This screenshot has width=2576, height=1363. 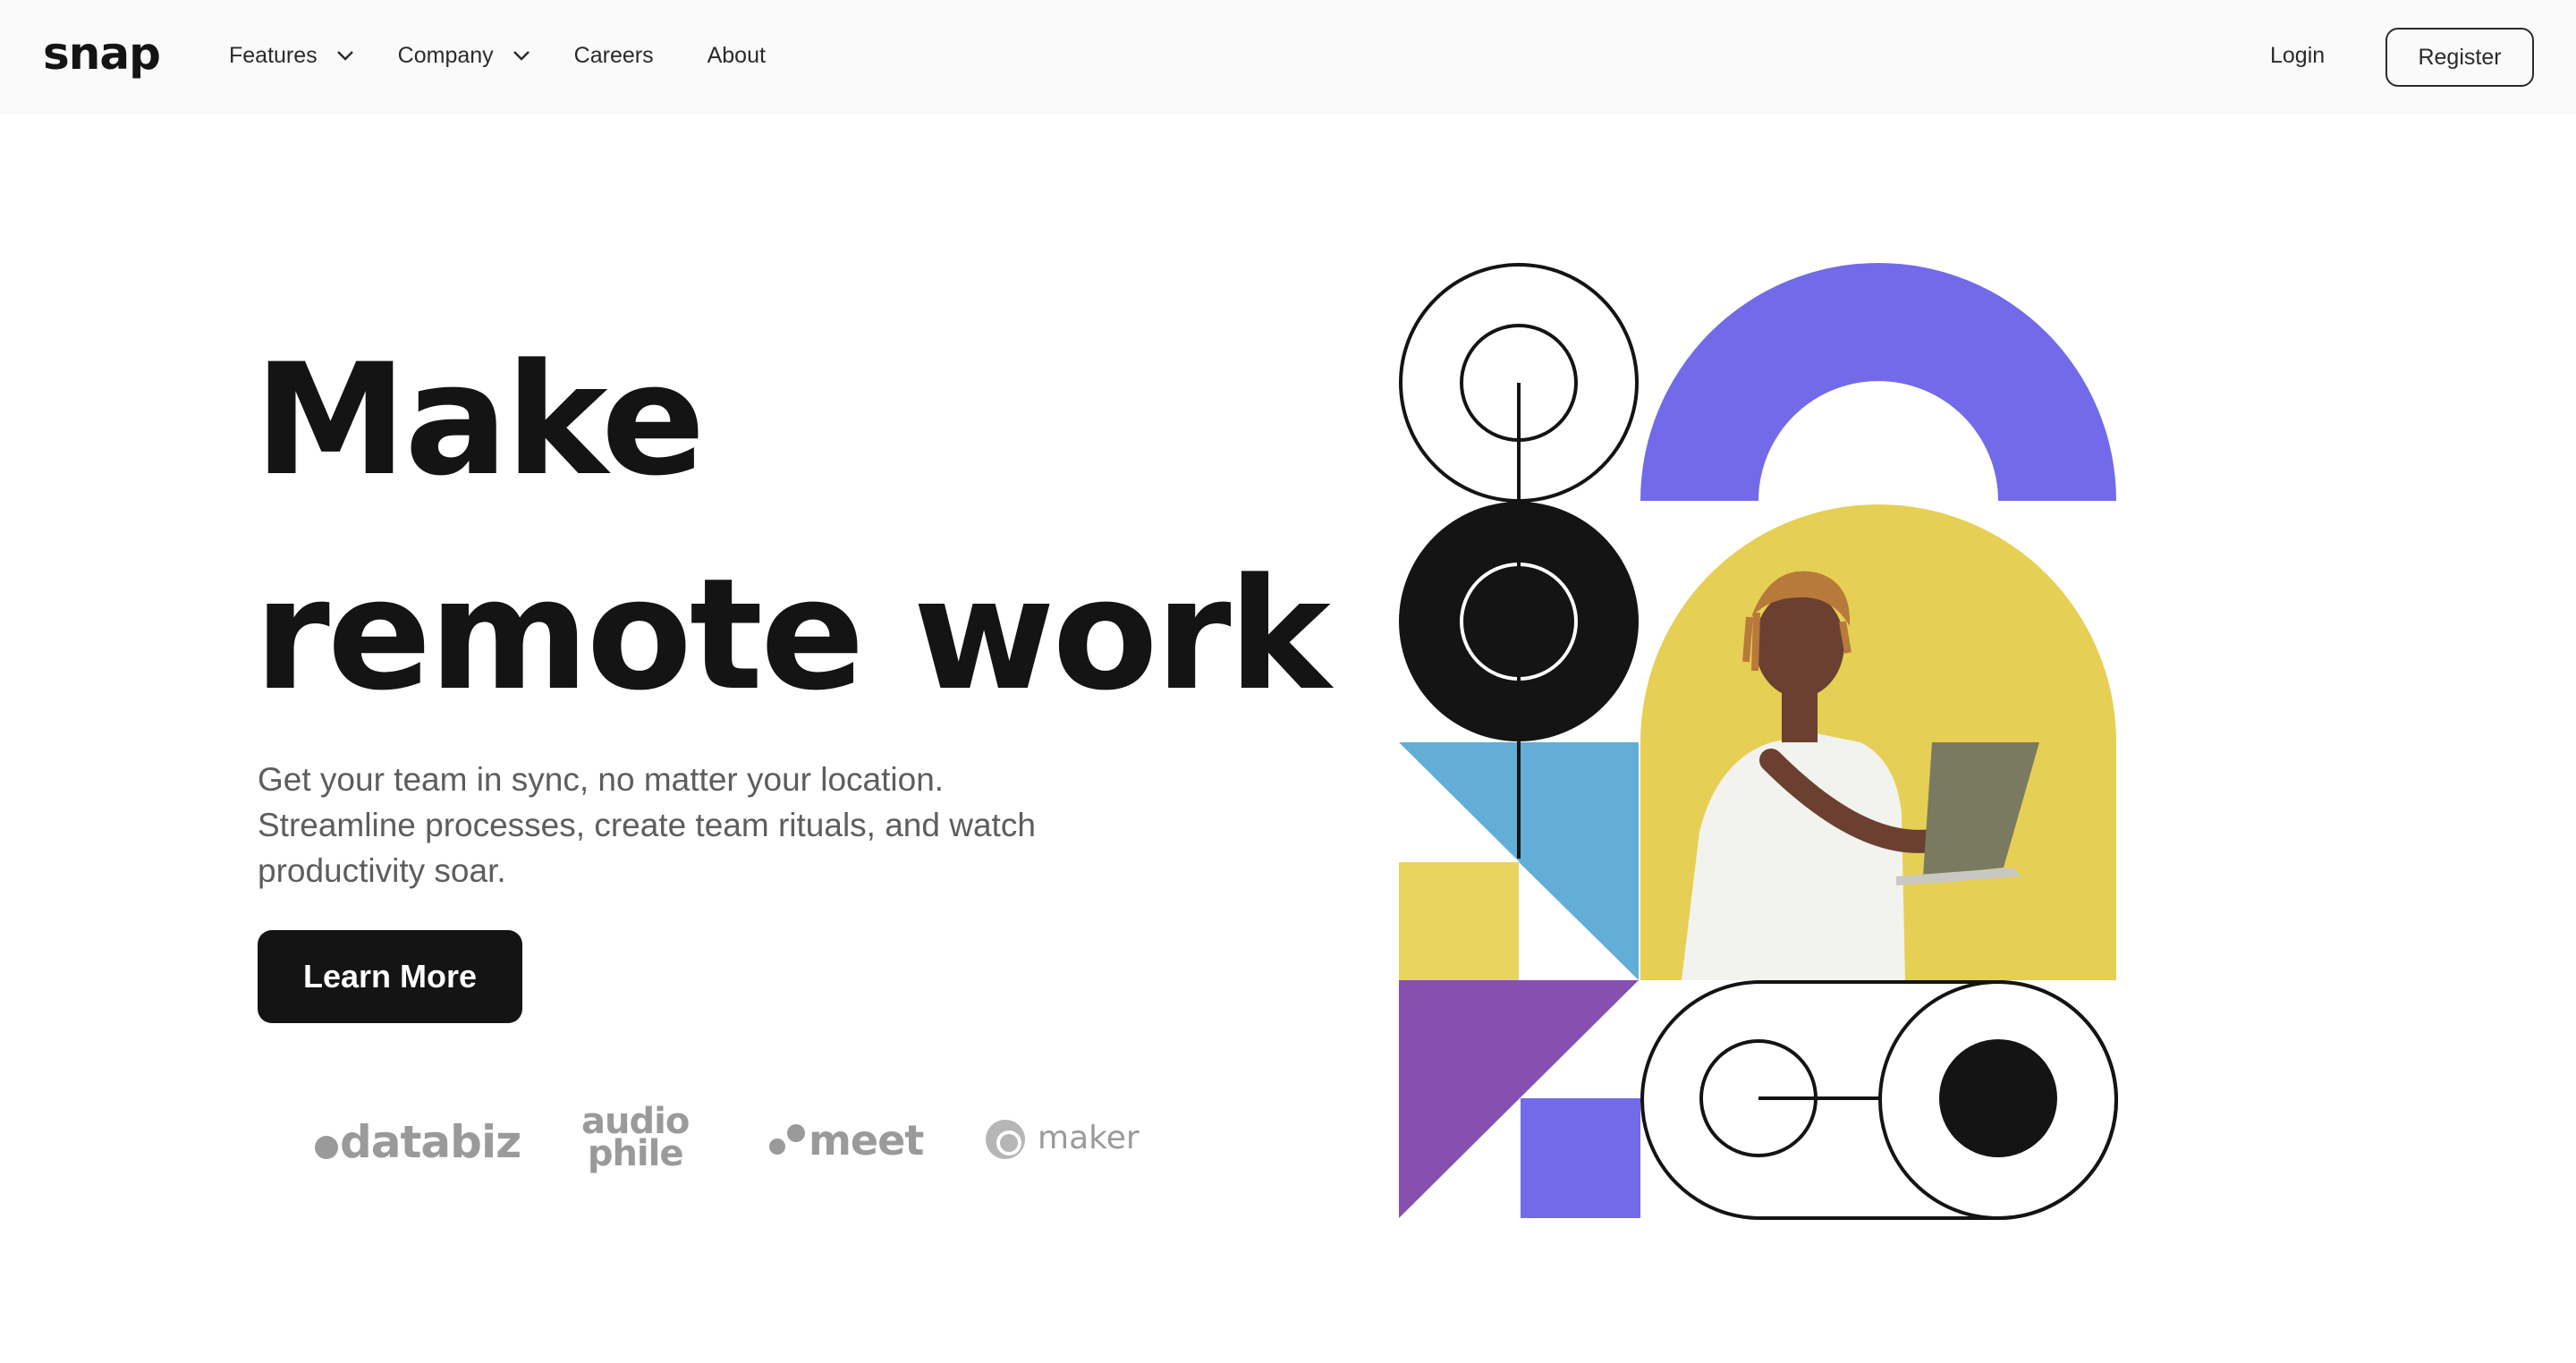 What do you see at coordinates (1005, 1140) in the screenshot?
I see `maker-swirl-icon` at bounding box center [1005, 1140].